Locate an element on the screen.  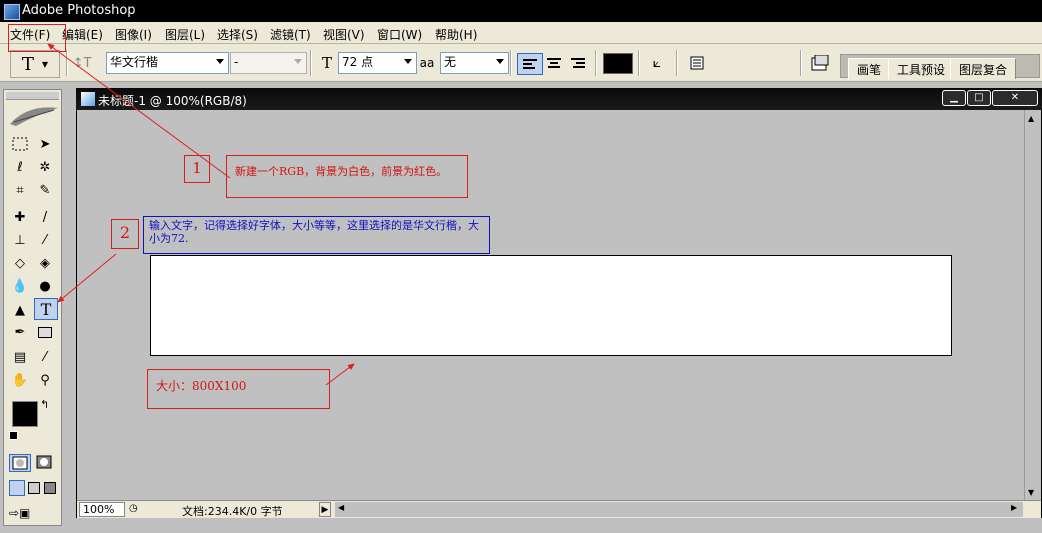
arrow-step1-to-file-menu is located at coordinates (139, 111).